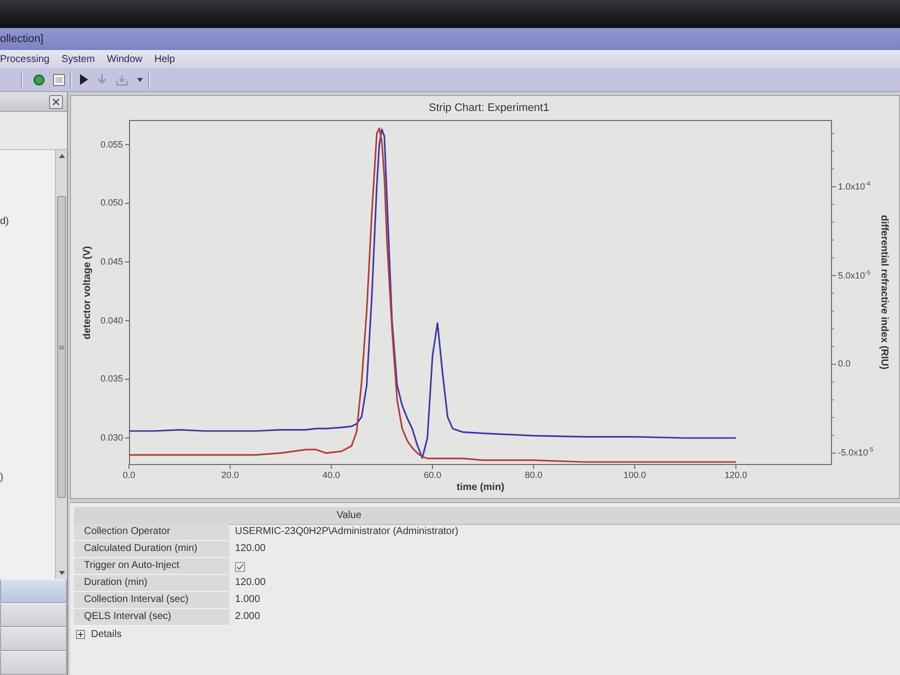 This screenshot has height=675, width=900. Describe the element at coordinates (854, 186) in the screenshot. I see `tick-label: 1.0x10$^{-4}$` at that location.